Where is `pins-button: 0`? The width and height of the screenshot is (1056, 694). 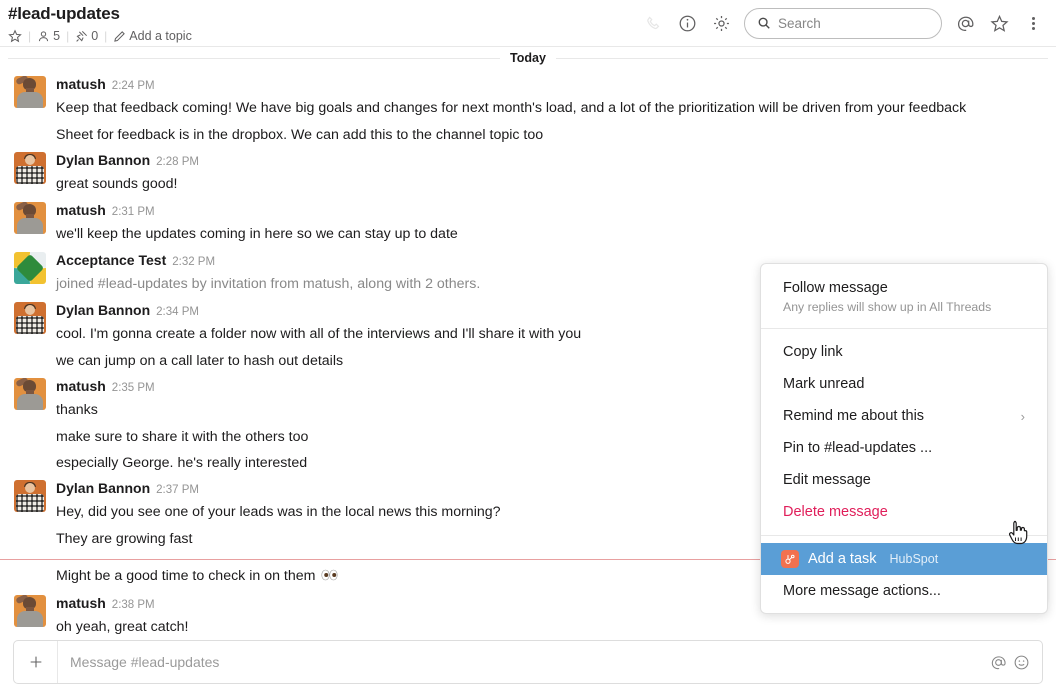 pins-button: 0 is located at coordinates (86, 36).